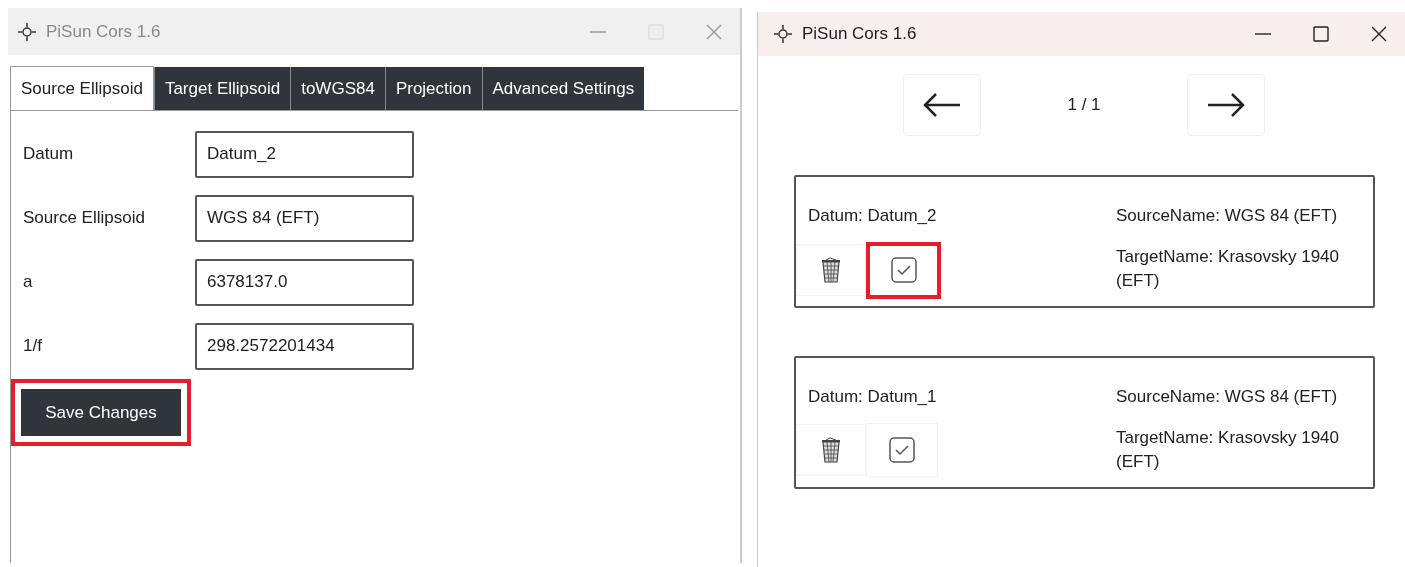 Image resolution: width=1405 pixels, height=567 pixels. Describe the element at coordinates (82, 88) in the screenshot. I see `tab: Source Ellipsoid` at that location.